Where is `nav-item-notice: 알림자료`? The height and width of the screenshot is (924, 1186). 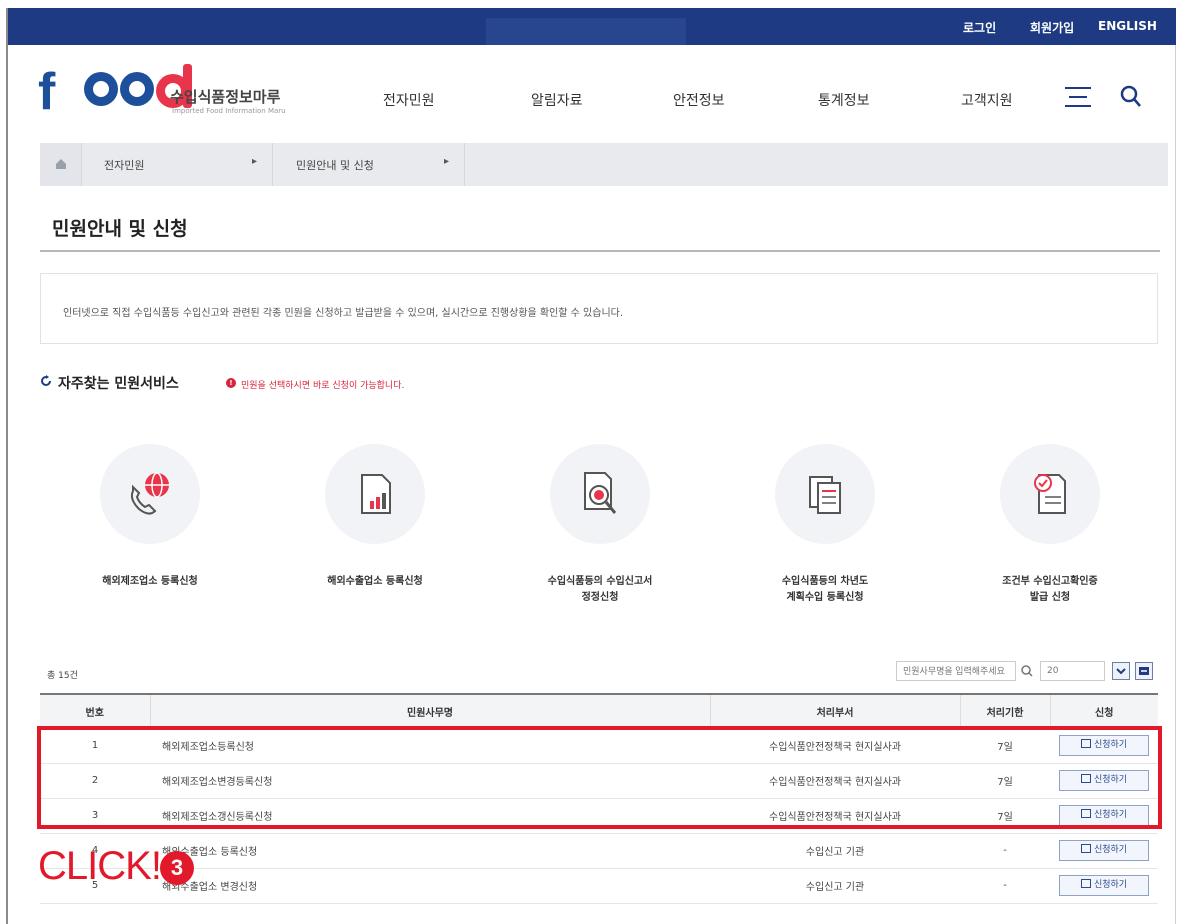
nav-item-notice: 알림자료 is located at coordinates (557, 100).